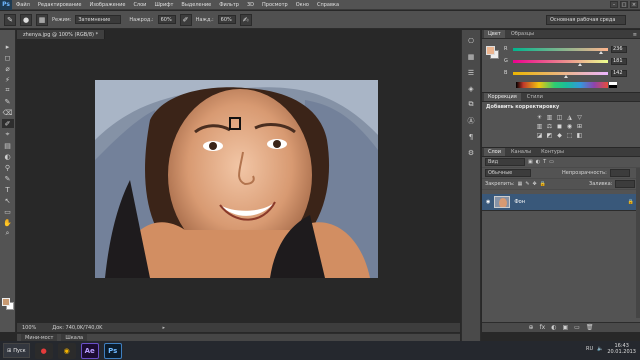  I want to click on channel-b-slider, so click(560, 74).